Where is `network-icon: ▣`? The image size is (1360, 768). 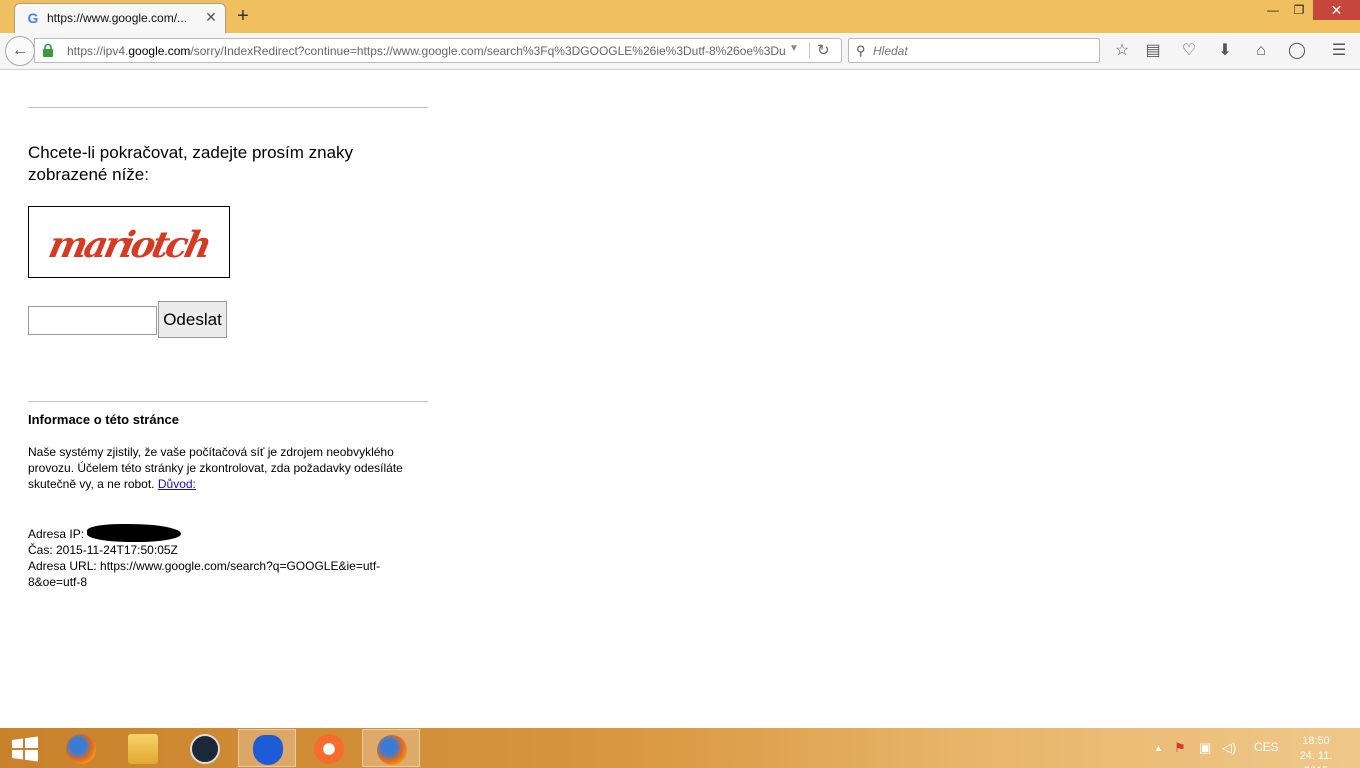 network-icon: ▣ is located at coordinates (1205, 748).